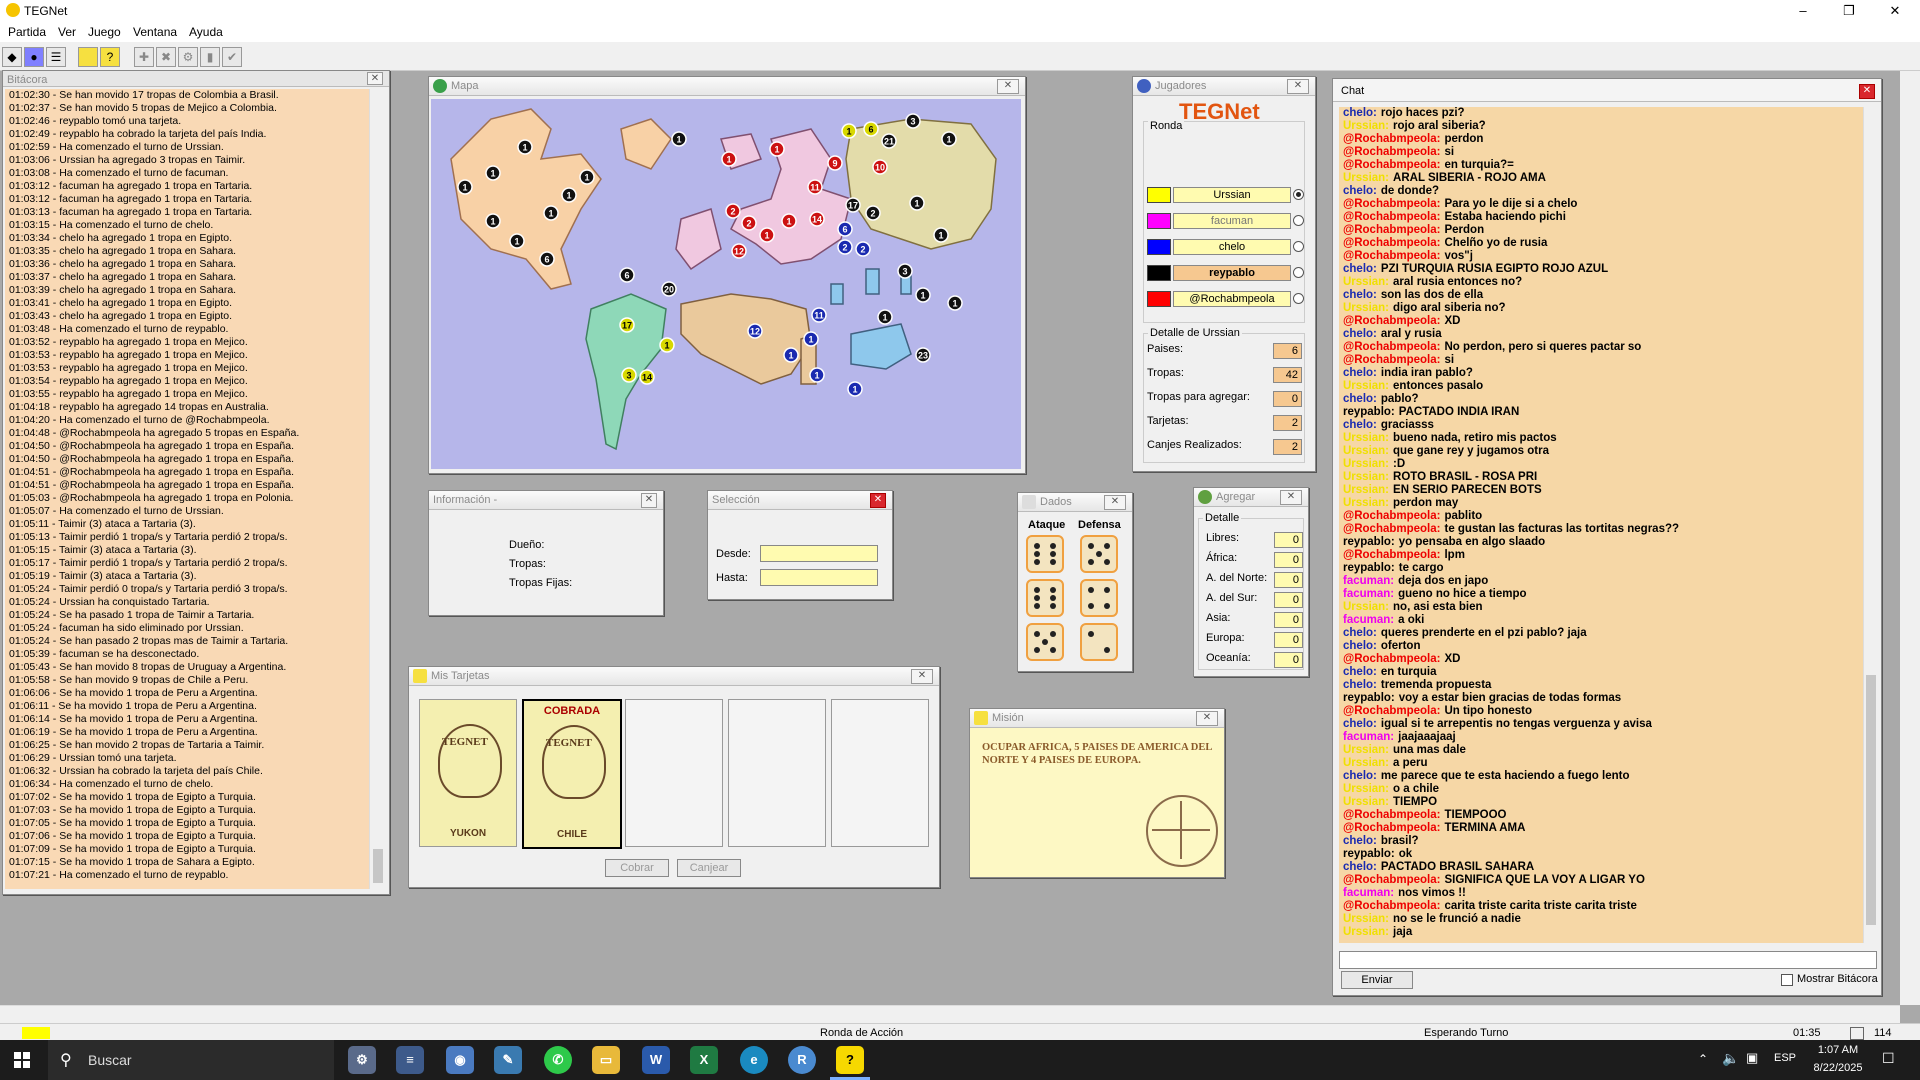 The width and height of the screenshot is (1920, 1080). What do you see at coordinates (232, 57) in the screenshot?
I see `end-turn-icon: ✔` at bounding box center [232, 57].